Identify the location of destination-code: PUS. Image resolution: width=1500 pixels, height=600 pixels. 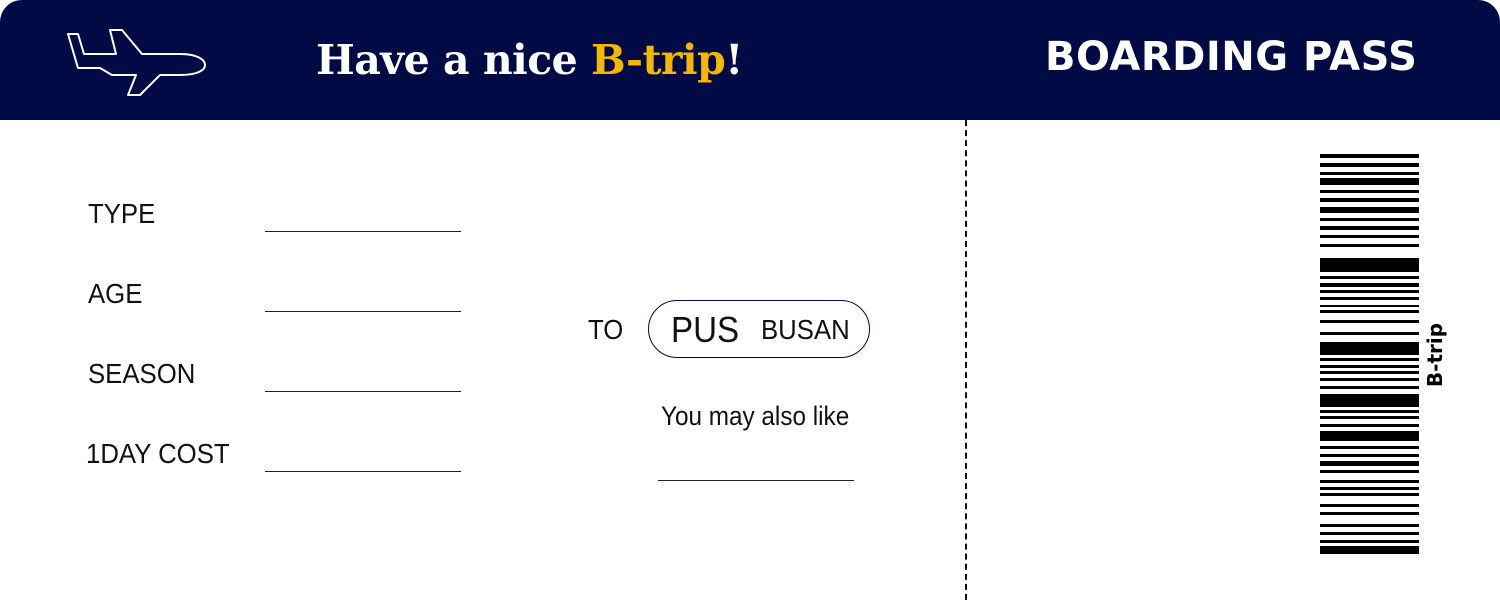
(705, 329).